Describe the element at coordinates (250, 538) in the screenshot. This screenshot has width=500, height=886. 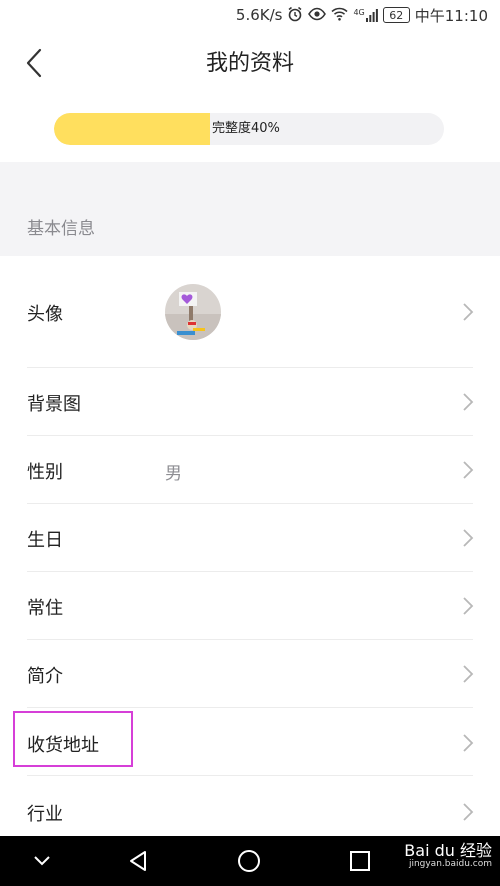
I see `row-birthday: 生日` at that location.